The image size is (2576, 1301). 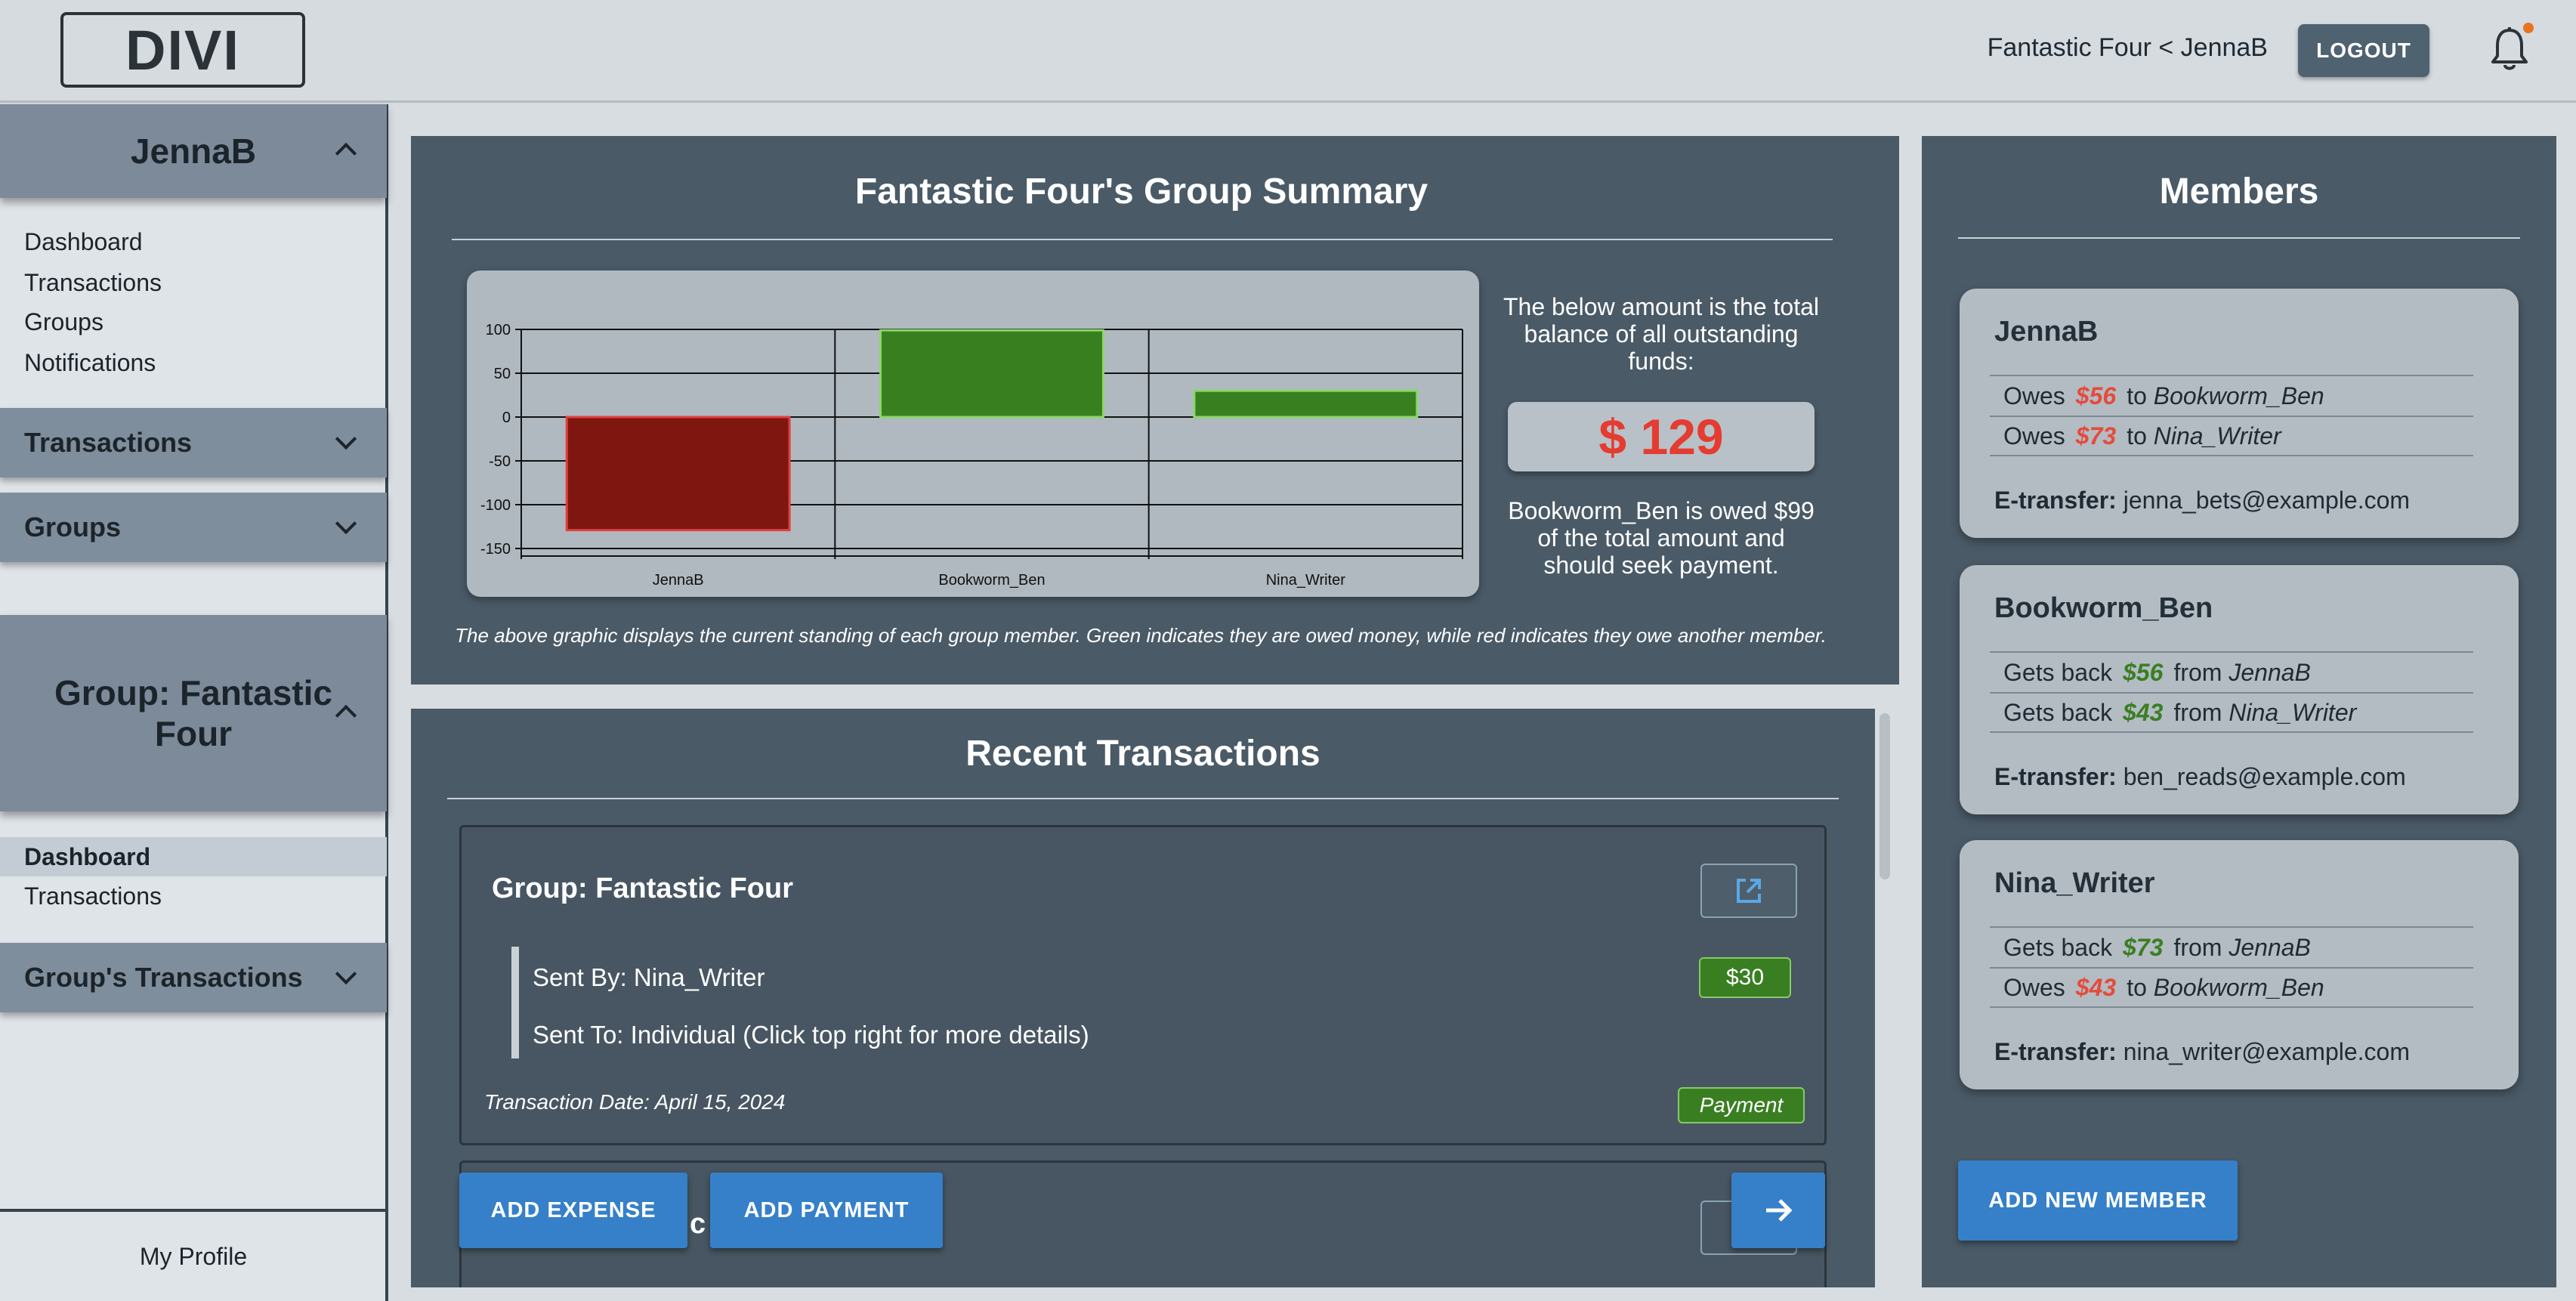 I want to click on member-balance-row: Owes $73 to Nina_Writer, so click(x=2231, y=436).